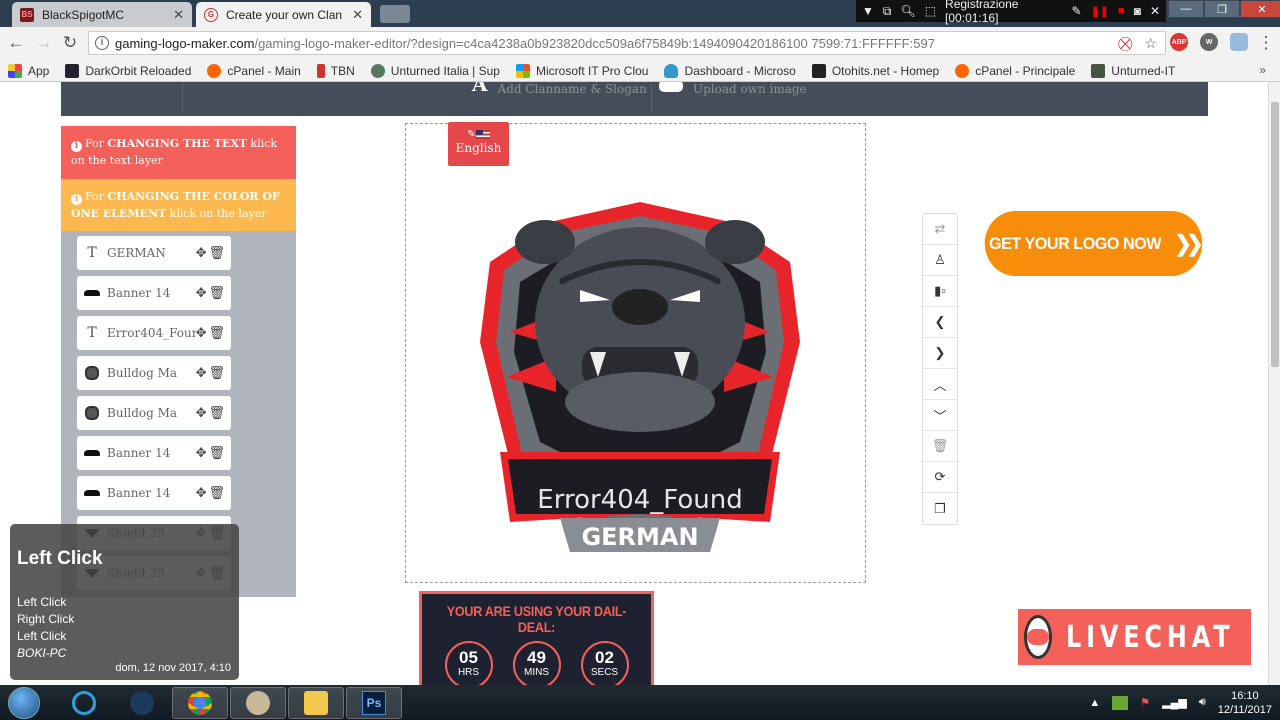 Image resolution: width=1280 pixels, height=720 pixels. I want to click on timer-value: 02, so click(604, 657).